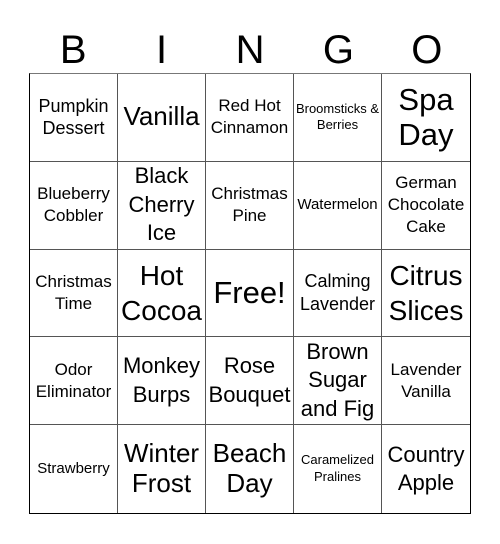 Image resolution: width=500 pixels, height=544 pixels. Describe the element at coordinates (426, 206) in the screenshot. I see `bingo-cell: German Chocolate Cake` at that location.